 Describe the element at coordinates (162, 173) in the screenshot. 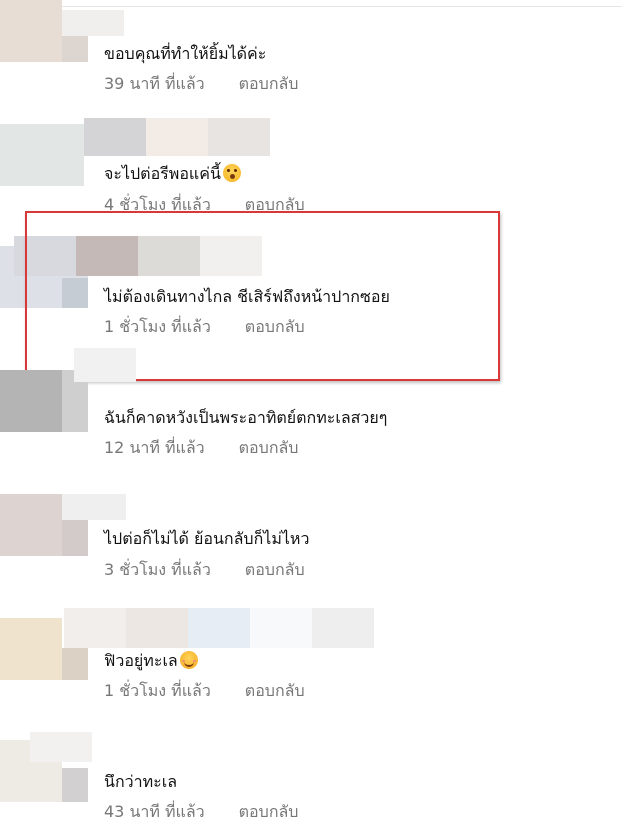

I see `comment-text-content: จะไปต่อรีพอแค่นี้` at that location.